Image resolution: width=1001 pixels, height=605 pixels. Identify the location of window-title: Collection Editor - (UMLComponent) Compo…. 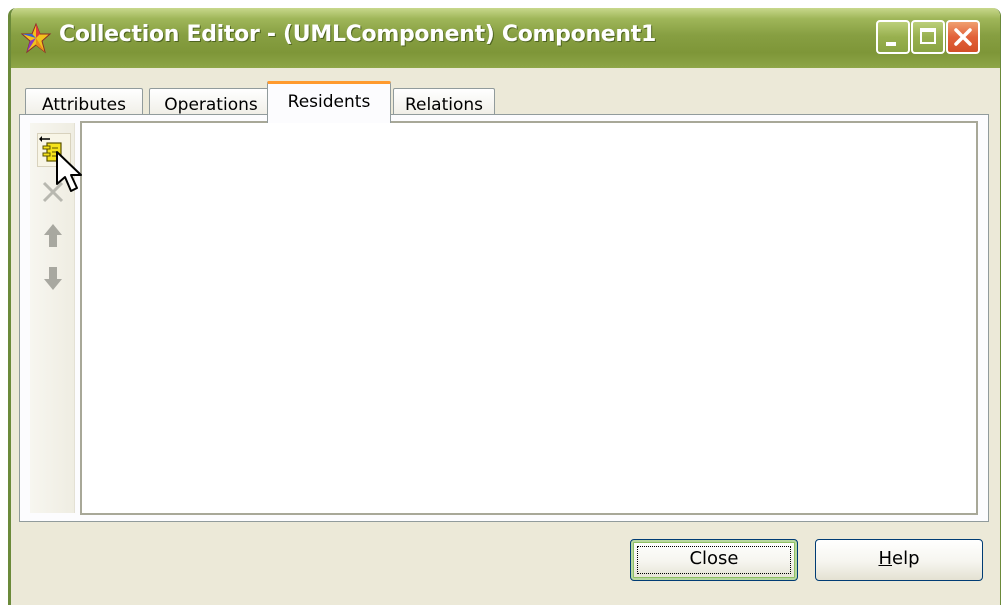
(358, 34).